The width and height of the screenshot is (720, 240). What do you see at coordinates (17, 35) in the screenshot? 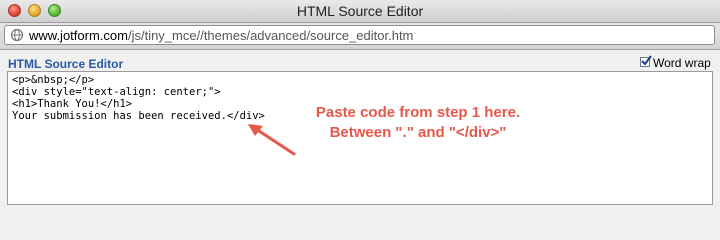
I see `globe-icon` at bounding box center [17, 35].